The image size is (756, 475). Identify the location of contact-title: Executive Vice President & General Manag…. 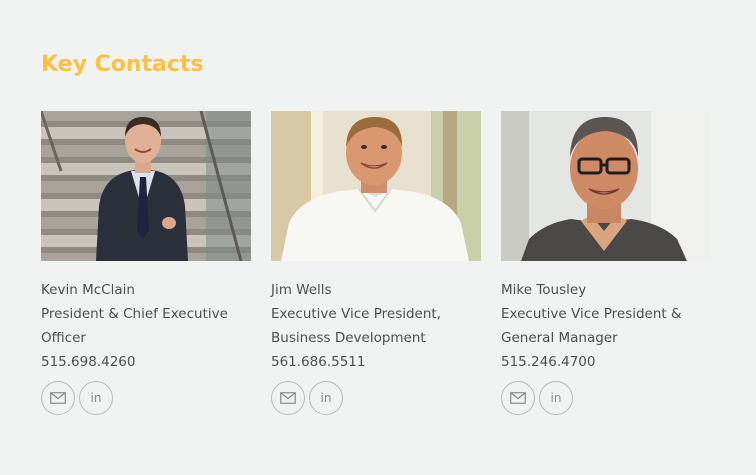
(591, 326).